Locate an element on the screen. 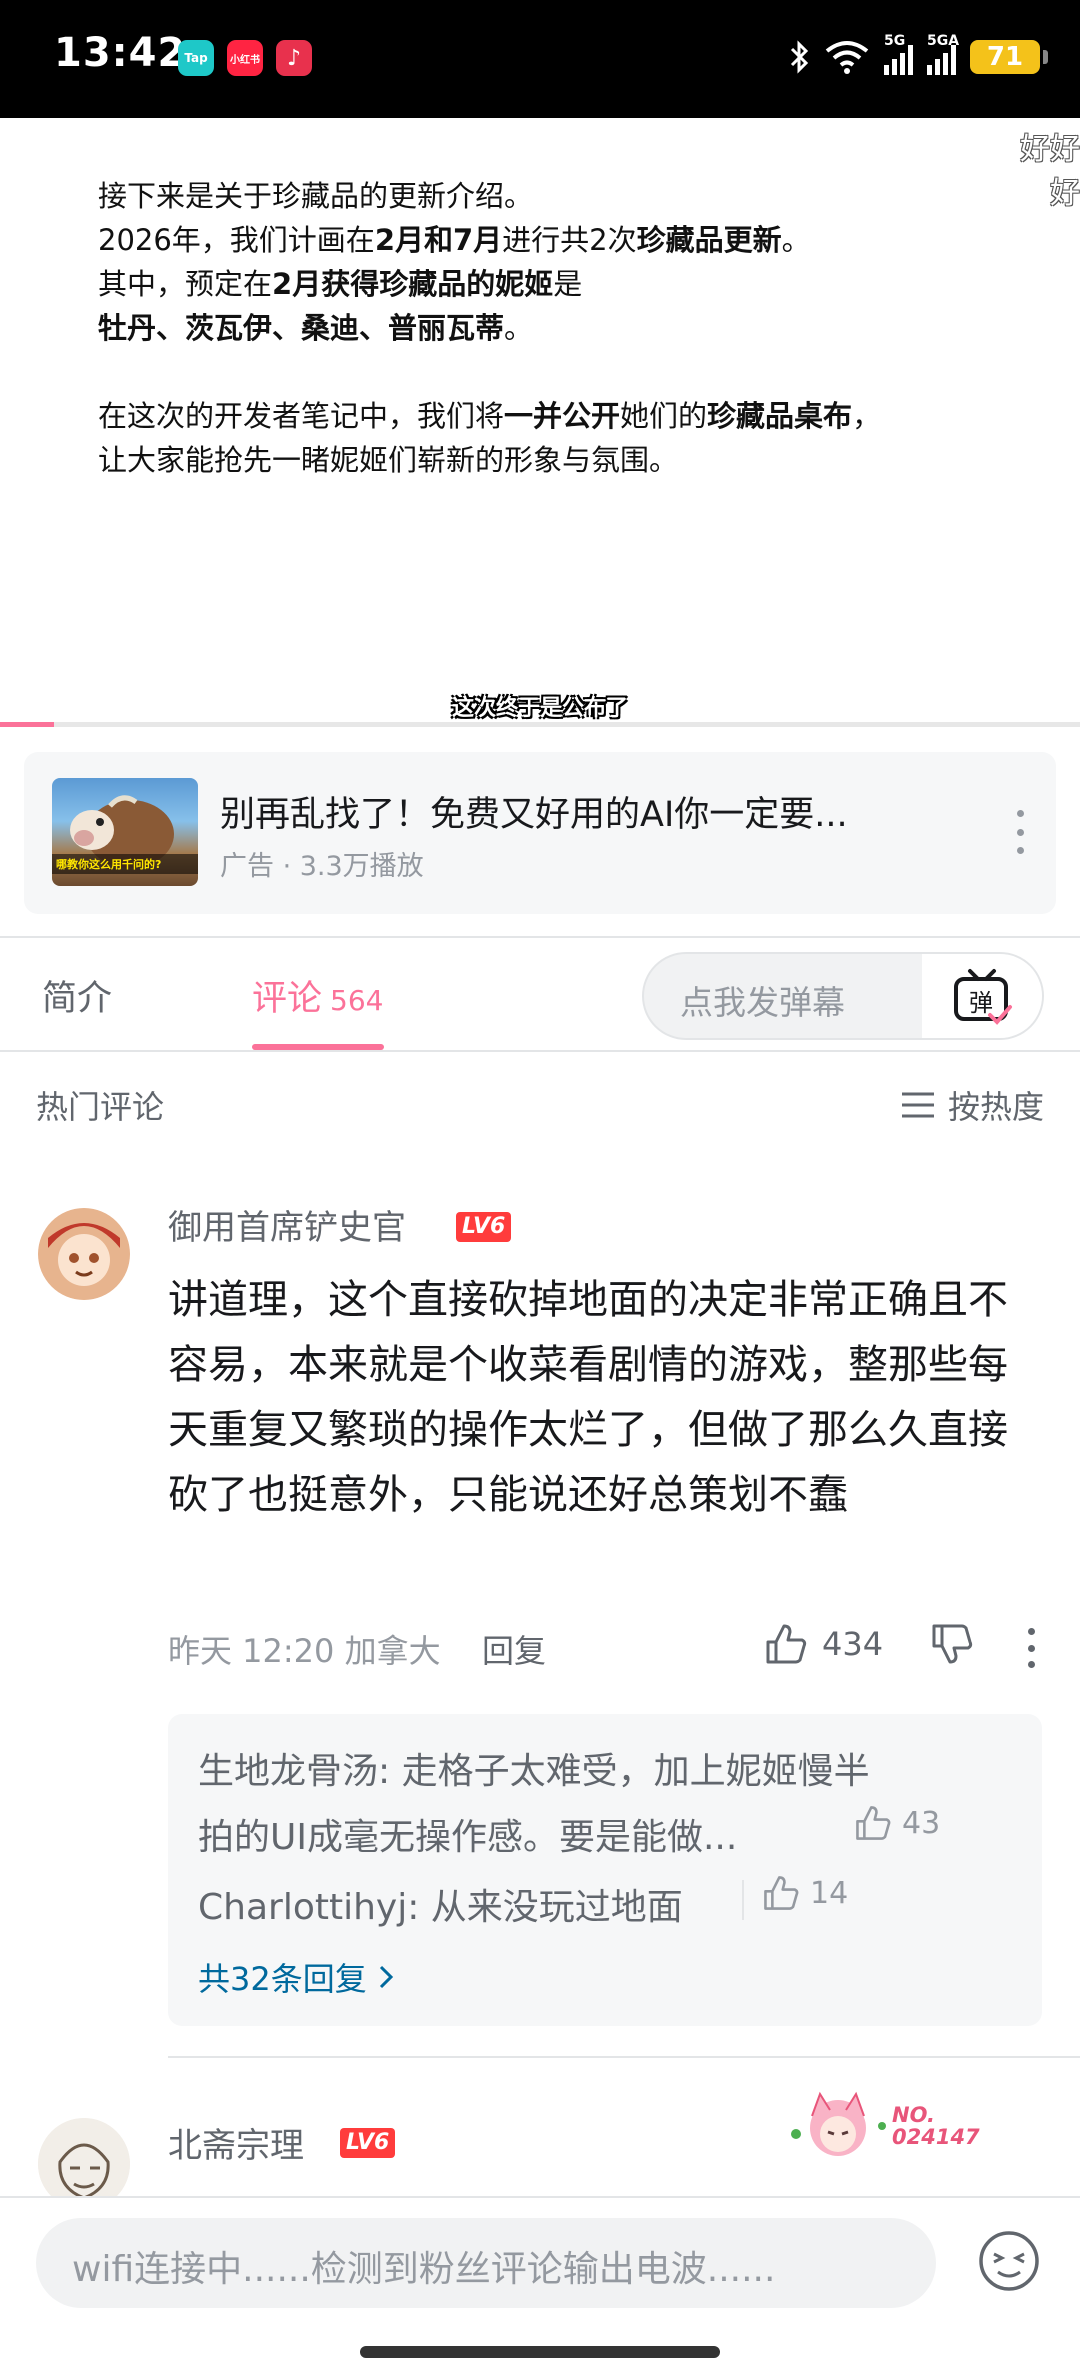 The width and height of the screenshot is (1080, 2376). music-app-icon: ♪ is located at coordinates (294, 58).